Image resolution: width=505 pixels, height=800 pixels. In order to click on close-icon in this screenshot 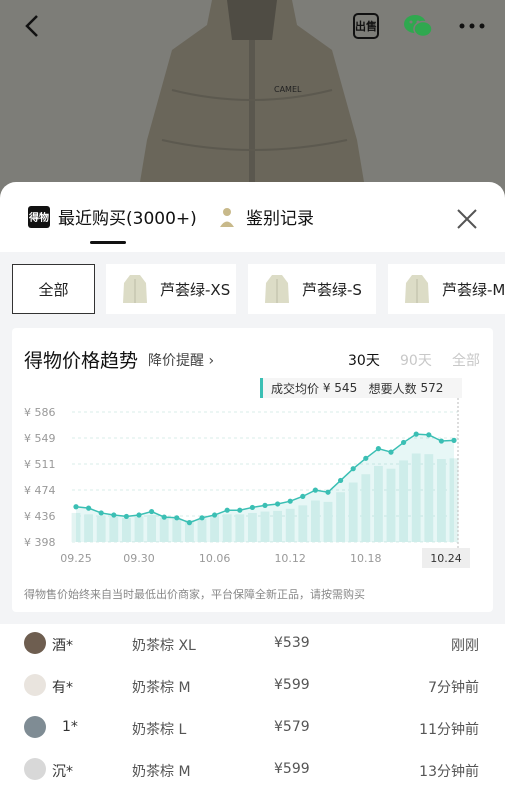, I will do `click(467, 219)`.